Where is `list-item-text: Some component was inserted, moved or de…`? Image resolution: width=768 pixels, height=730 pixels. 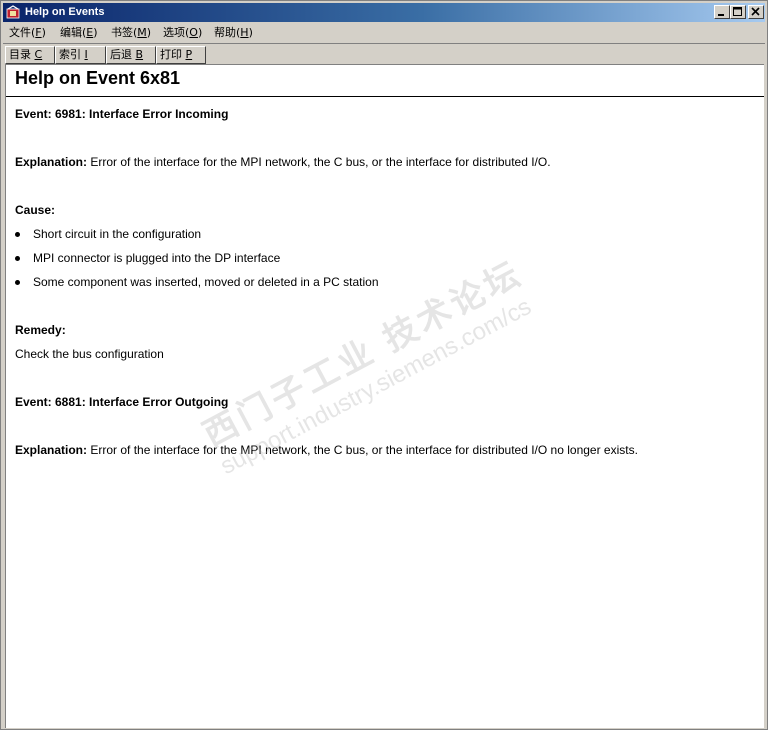
list-item-text: Some component was inserted, moved or de… is located at coordinates (206, 282).